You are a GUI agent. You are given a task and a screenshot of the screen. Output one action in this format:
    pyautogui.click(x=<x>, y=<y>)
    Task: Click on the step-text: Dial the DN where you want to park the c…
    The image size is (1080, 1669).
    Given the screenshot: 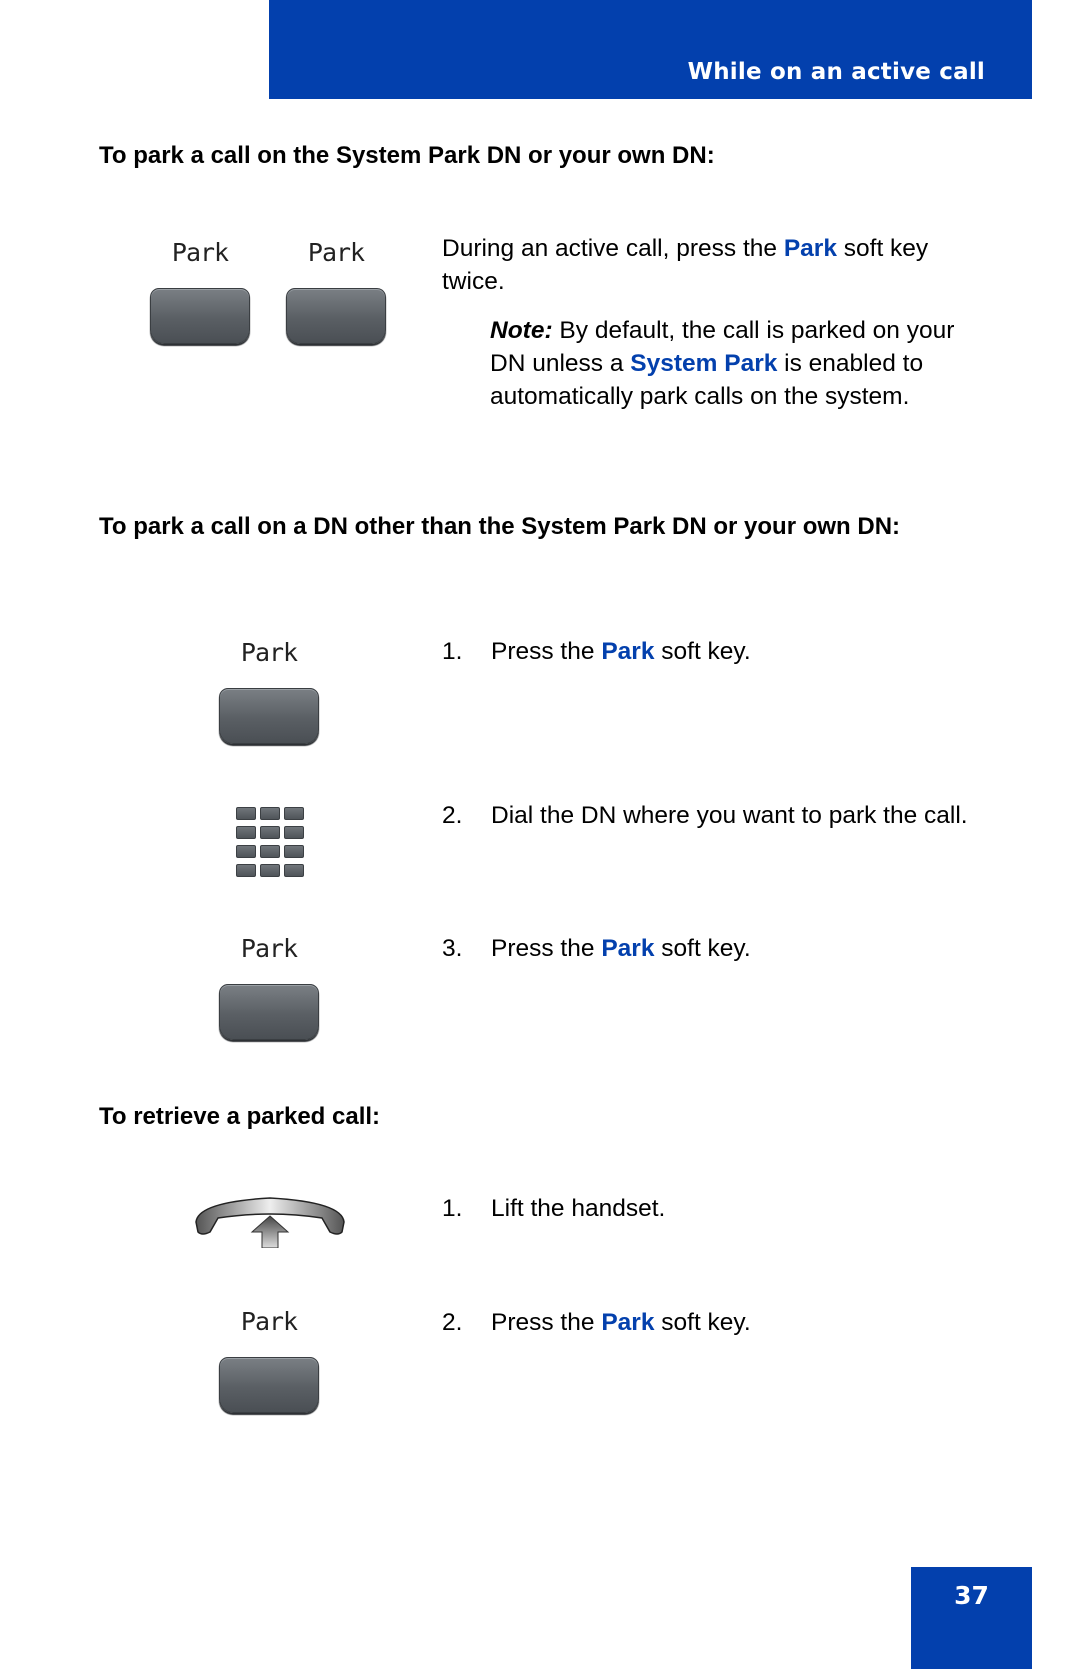 What is the action you would take?
    pyautogui.click(x=729, y=815)
    